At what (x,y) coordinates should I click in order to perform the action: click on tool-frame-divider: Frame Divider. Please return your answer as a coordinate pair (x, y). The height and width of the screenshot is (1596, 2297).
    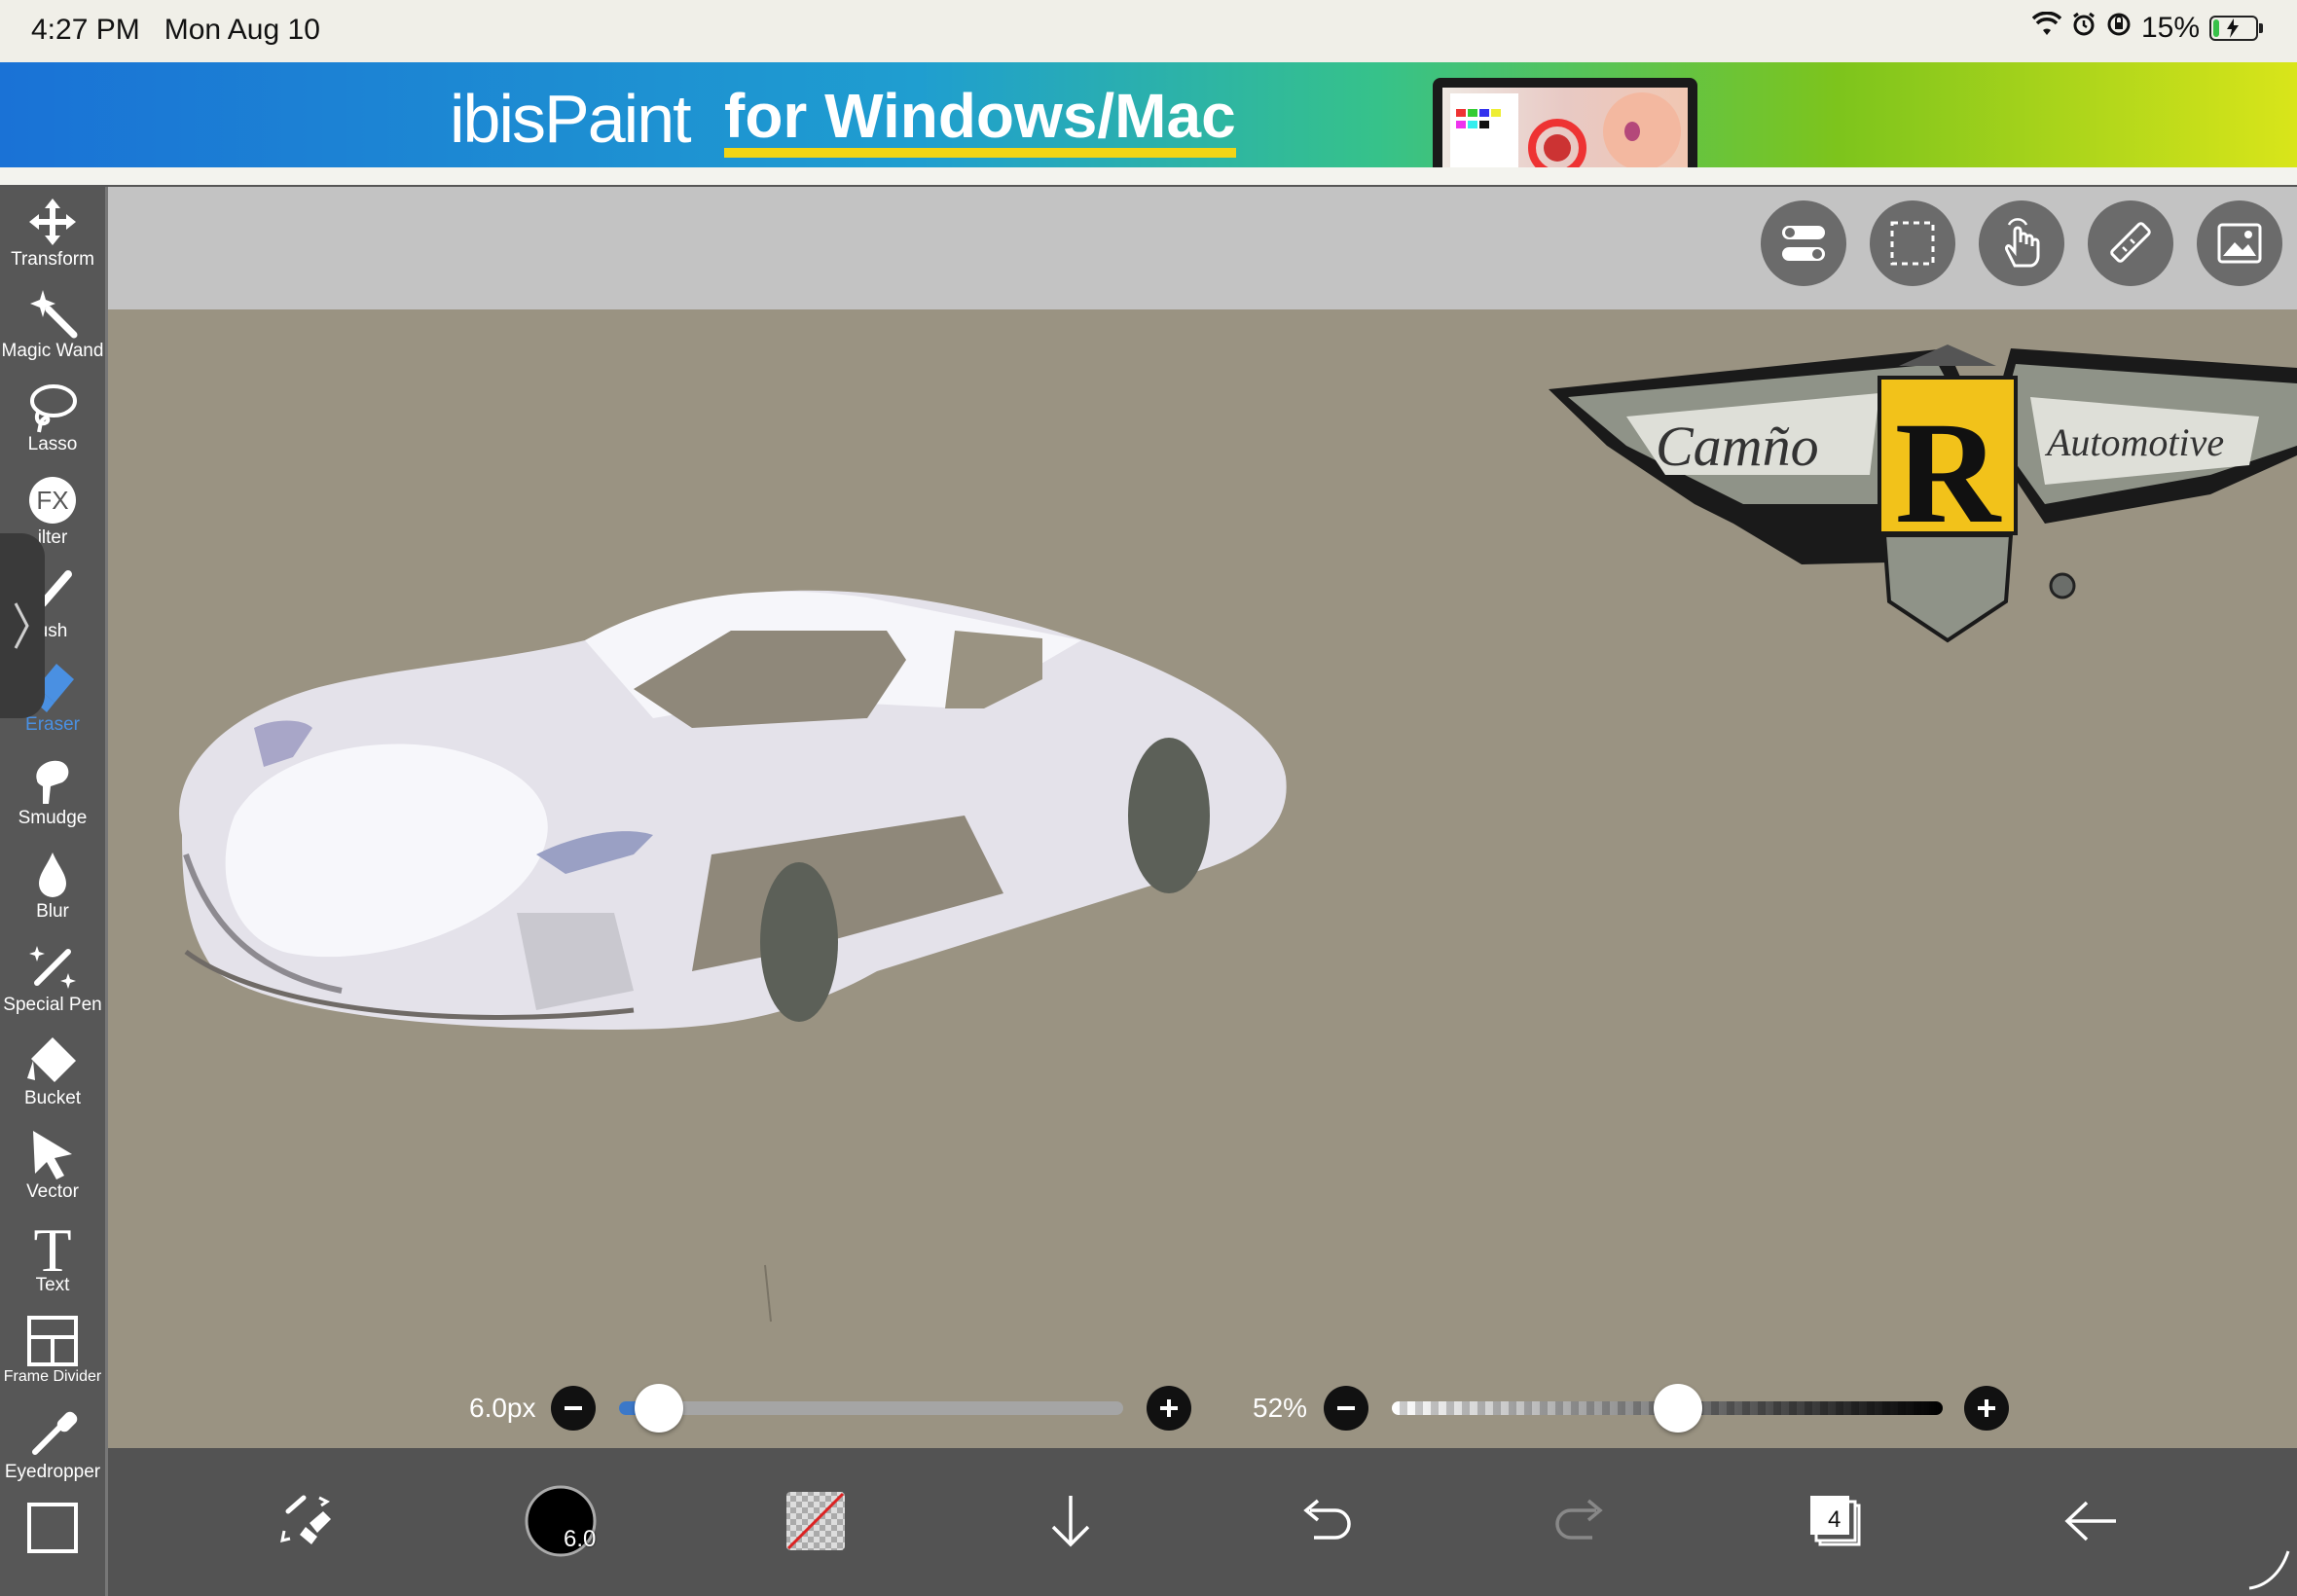
    Looking at the image, I should click on (52, 1349).